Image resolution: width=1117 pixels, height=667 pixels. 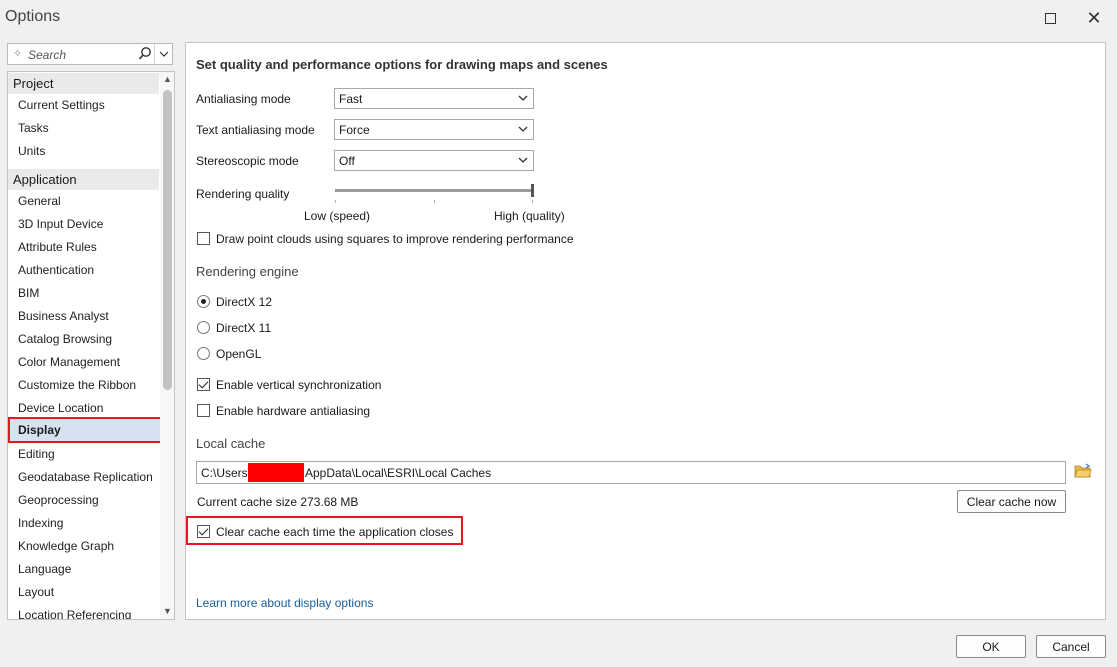 What do you see at coordinates (398, 473) in the screenshot?
I see `cache-path-suffix: AppData\Local\ESRI\Local Caches` at bounding box center [398, 473].